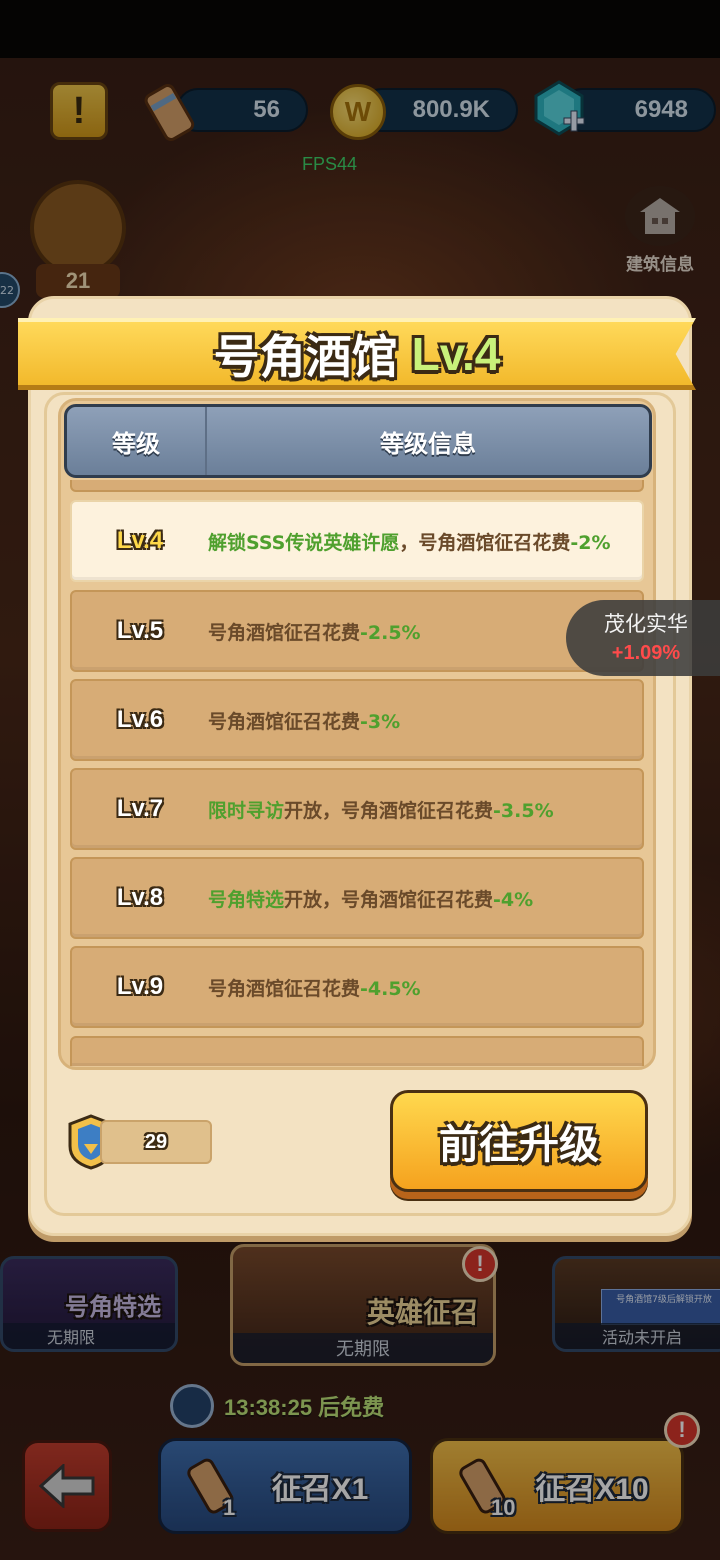  Describe the element at coordinates (456, 353) in the screenshot. I see `panel-title-level: Lv.4` at that location.